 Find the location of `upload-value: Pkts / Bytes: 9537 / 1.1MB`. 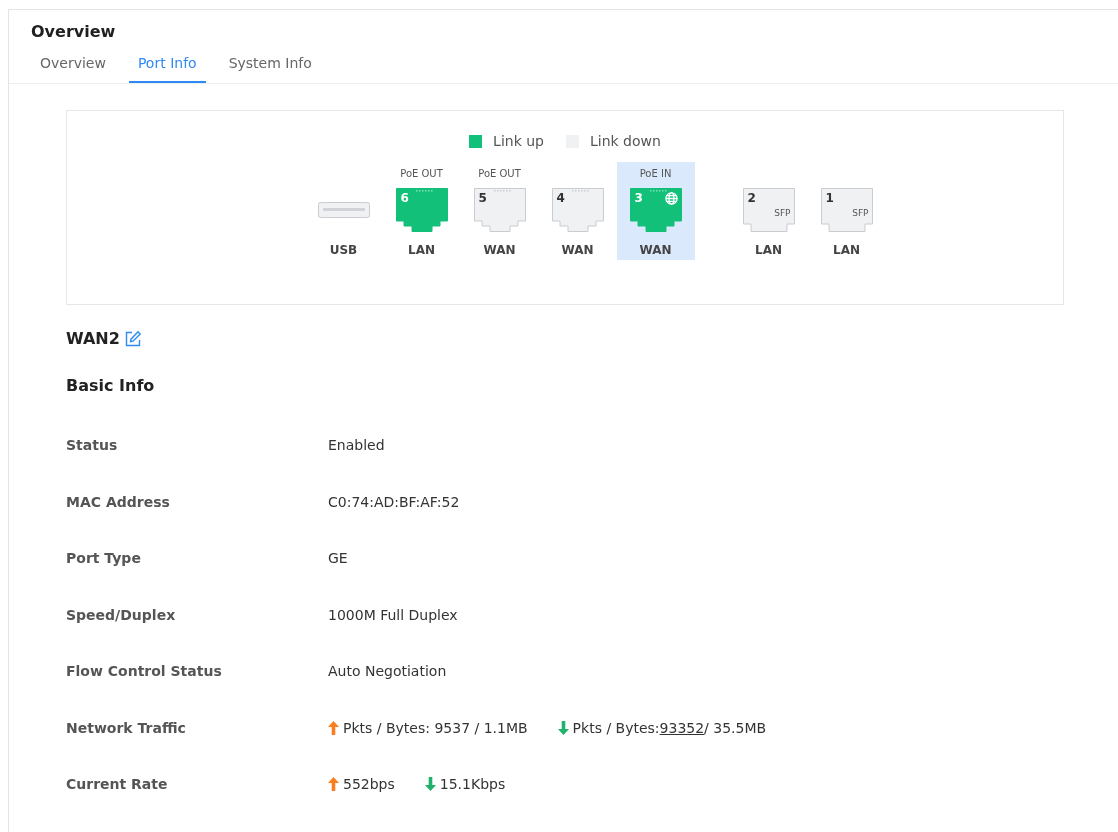

upload-value: Pkts / Bytes: 9537 / 1.1MB is located at coordinates (435, 727).